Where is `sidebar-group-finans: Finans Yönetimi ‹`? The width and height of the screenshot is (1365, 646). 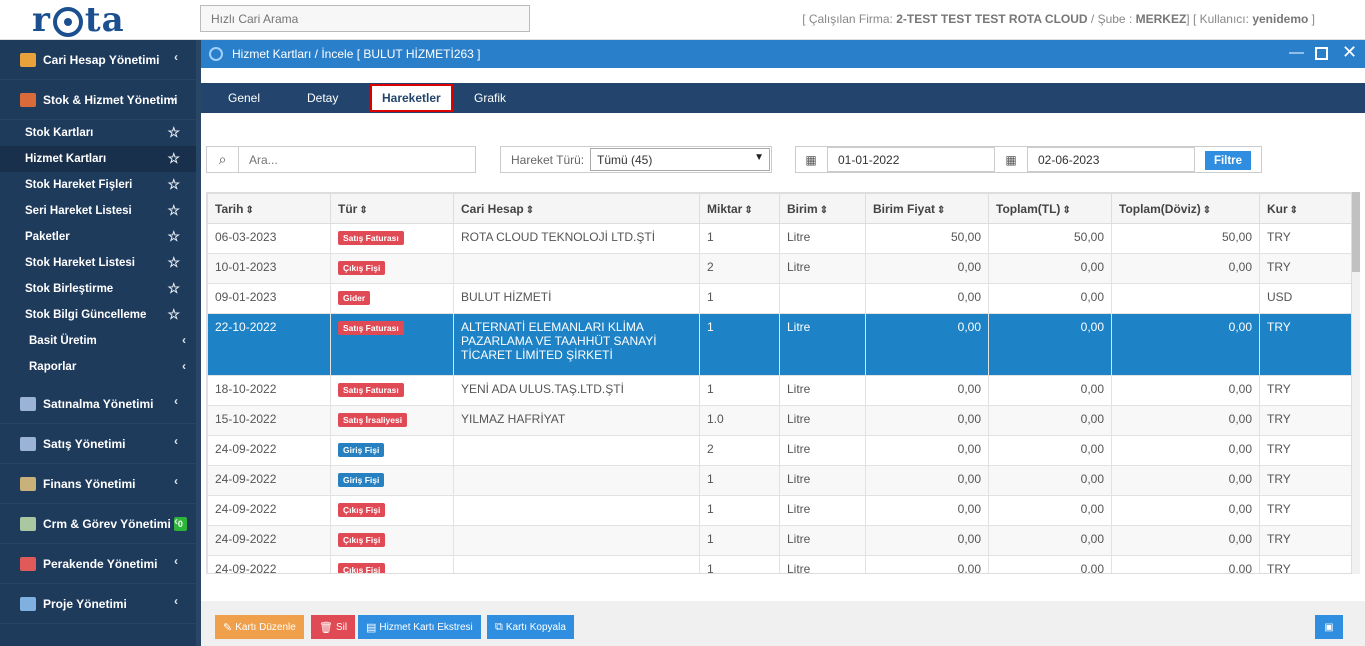
sidebar-group-finans: Finans Yönetimi ‹ is located at coordinates (98, 484).